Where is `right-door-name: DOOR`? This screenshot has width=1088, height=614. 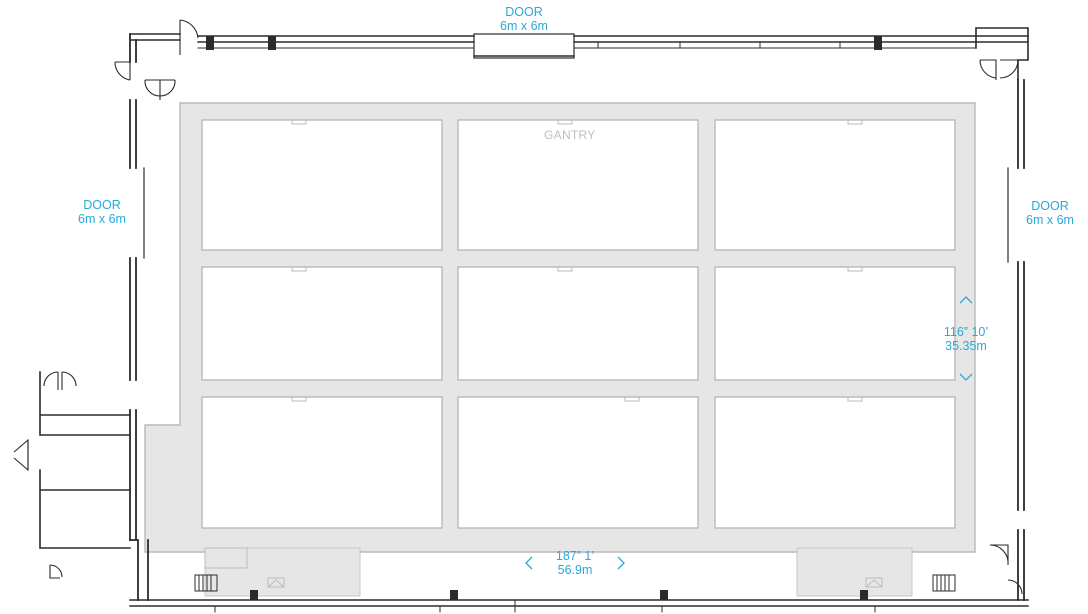 right-door-name: DOOR is located at coordinates (1050, 206).